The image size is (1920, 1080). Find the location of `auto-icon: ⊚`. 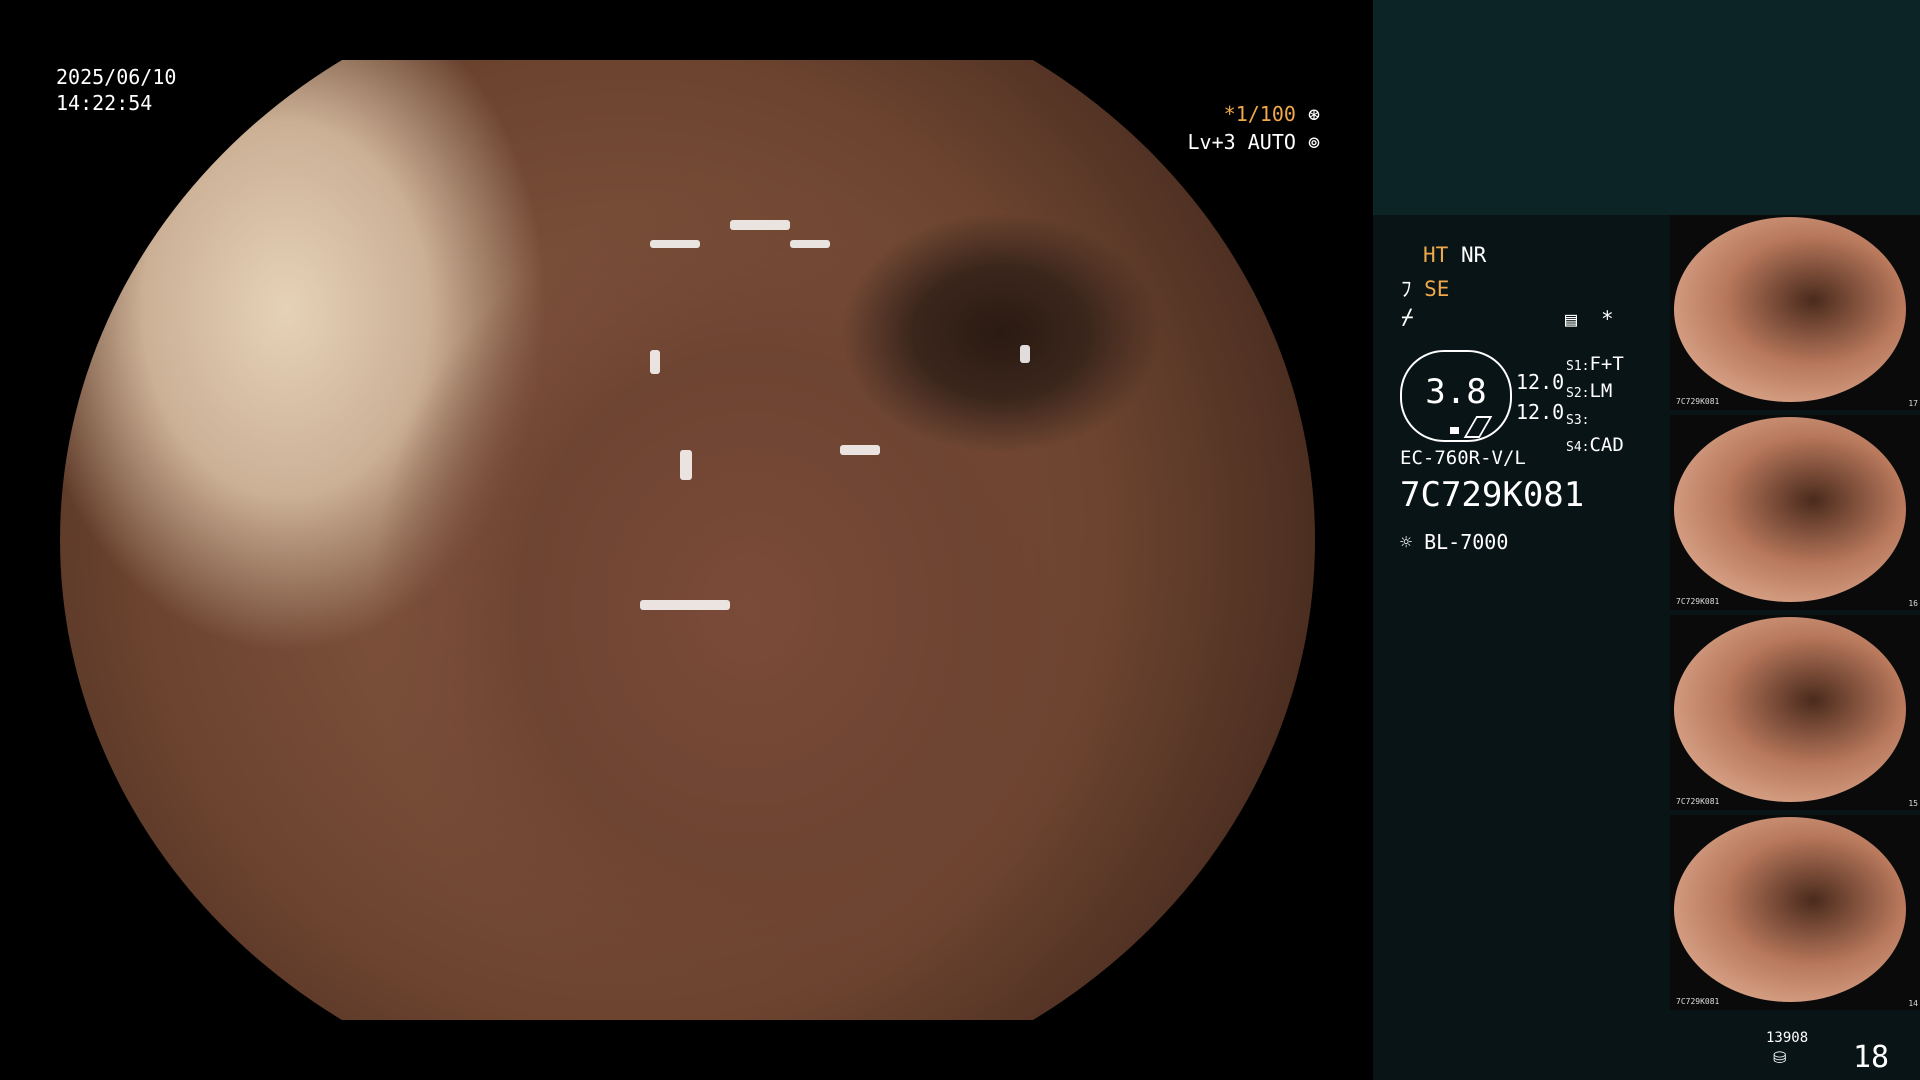

auto-icon: ⊚ is located at coordinates (1313, 142).